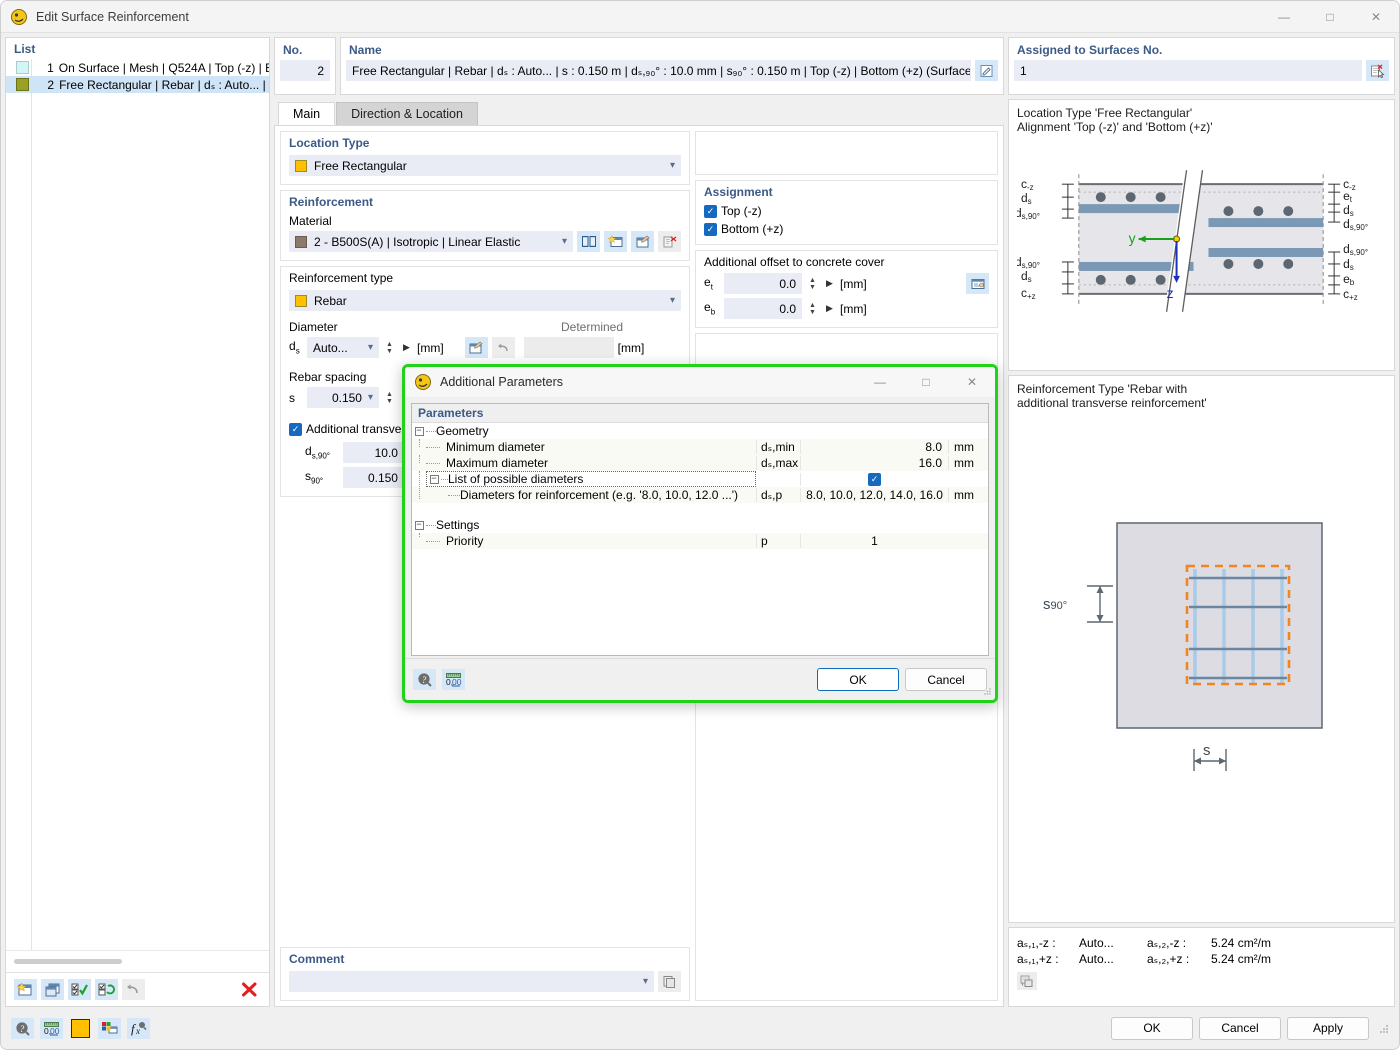 The width and height of the screenshot is (1400, 1050). Describe the element at coordinates (389, 347) in the screenshot. I see `diameter-spinner: ▲ ▼` at that location.